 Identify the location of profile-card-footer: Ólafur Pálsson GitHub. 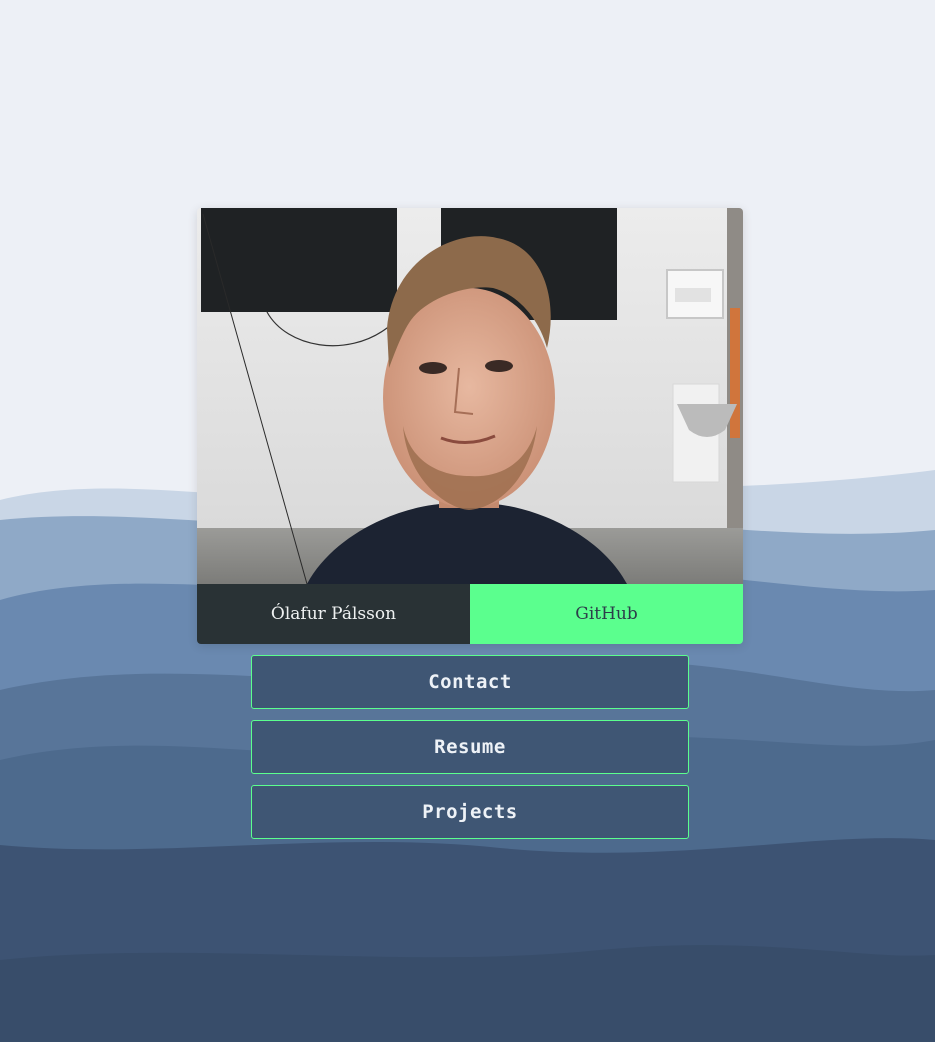
(470, 614).